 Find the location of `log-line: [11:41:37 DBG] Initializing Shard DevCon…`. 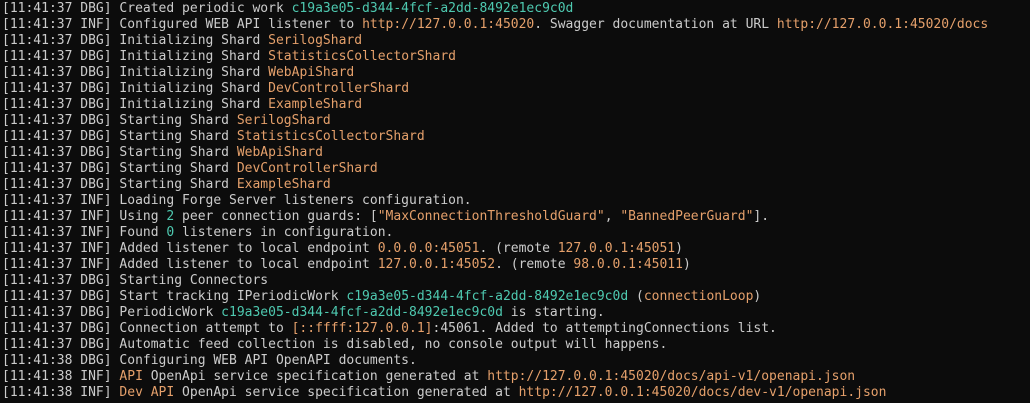

log-line: [11:41:37 DBG] Initializing Shard DevCon… is located at coordinates (206, 88).